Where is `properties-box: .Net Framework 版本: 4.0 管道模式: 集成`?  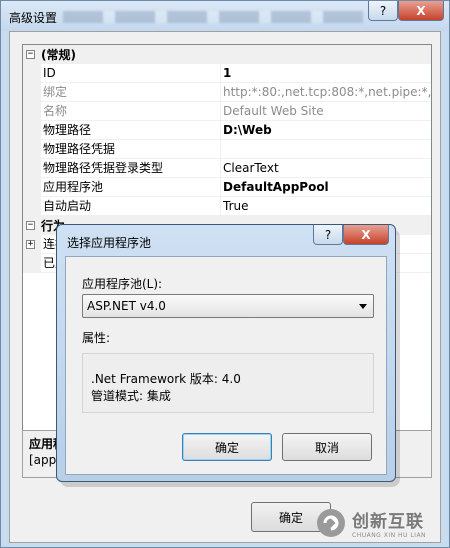 properties-box: .Net Framework 版本: 4.0 管道模式: 集成 is located at coordinates (228, 383).